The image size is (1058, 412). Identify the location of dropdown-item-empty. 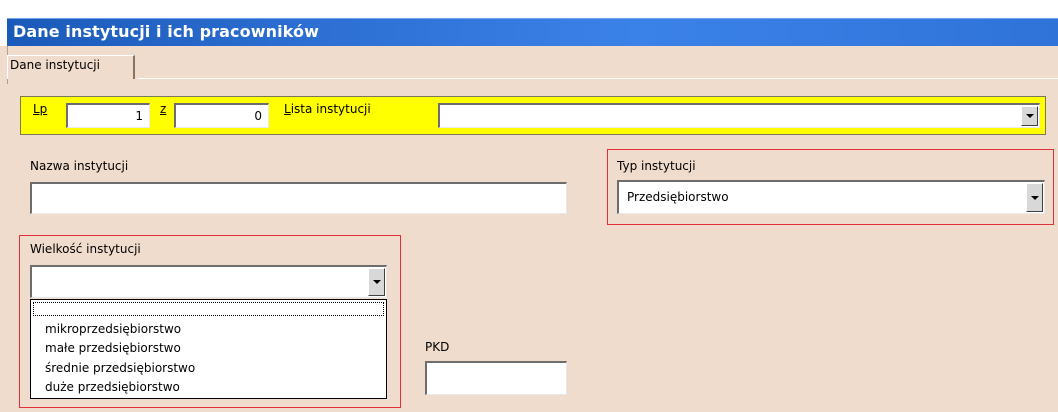
(208, 309).